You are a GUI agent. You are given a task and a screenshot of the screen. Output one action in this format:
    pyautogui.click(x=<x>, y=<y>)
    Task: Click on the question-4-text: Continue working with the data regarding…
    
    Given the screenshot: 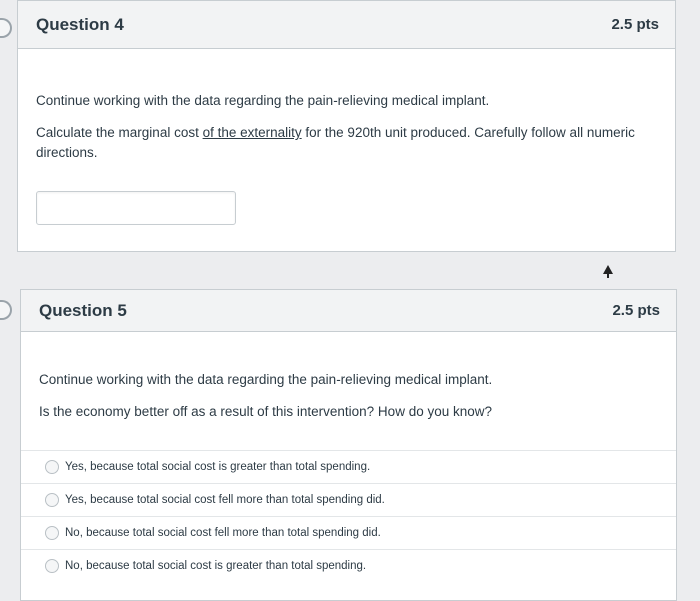 What is the action you would take?
    pyautogui.click(x=346, y=127)
    